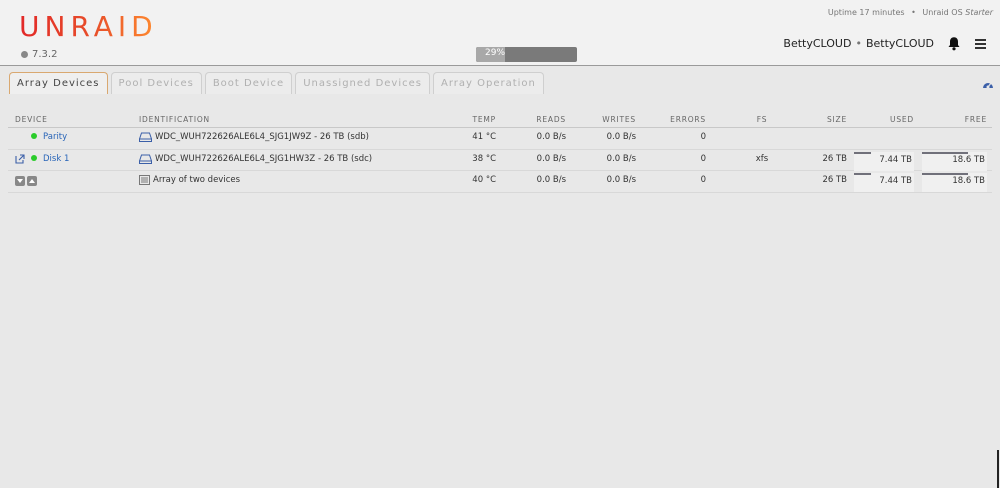  What do you see at coordinates (32, 181) in the screenshot?
I see `expand-up-icon` at bounding box center [32, 181].